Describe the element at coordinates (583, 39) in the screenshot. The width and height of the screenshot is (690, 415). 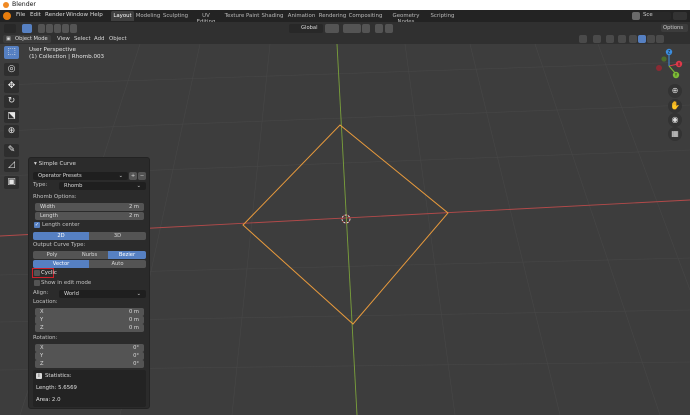
I see `visibility-icon` at that location.